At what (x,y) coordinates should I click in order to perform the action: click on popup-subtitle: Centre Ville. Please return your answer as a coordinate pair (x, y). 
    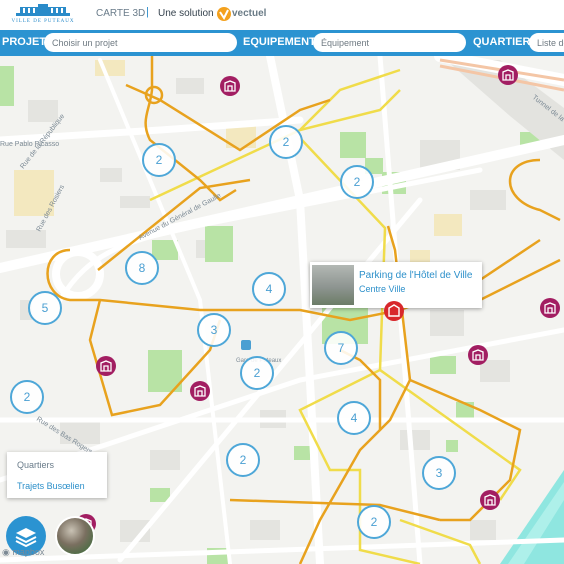
    Looking at the image, I should click on (382, 289).